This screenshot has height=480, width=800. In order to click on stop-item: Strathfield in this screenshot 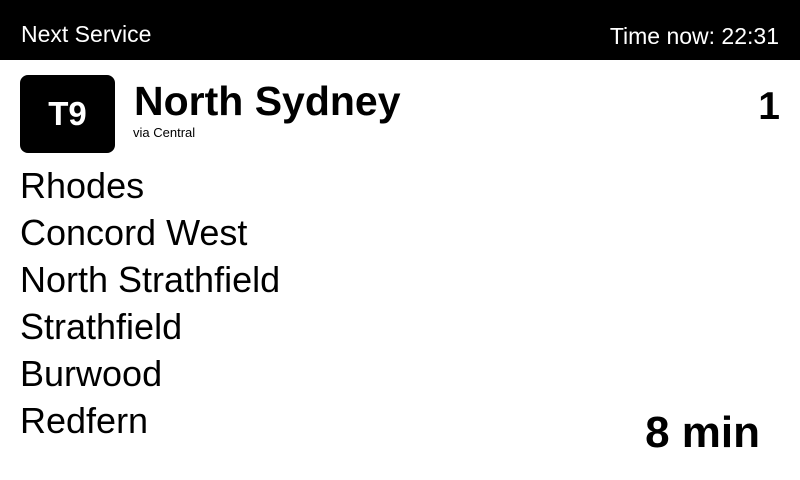, I will do `click(101, 326)`.